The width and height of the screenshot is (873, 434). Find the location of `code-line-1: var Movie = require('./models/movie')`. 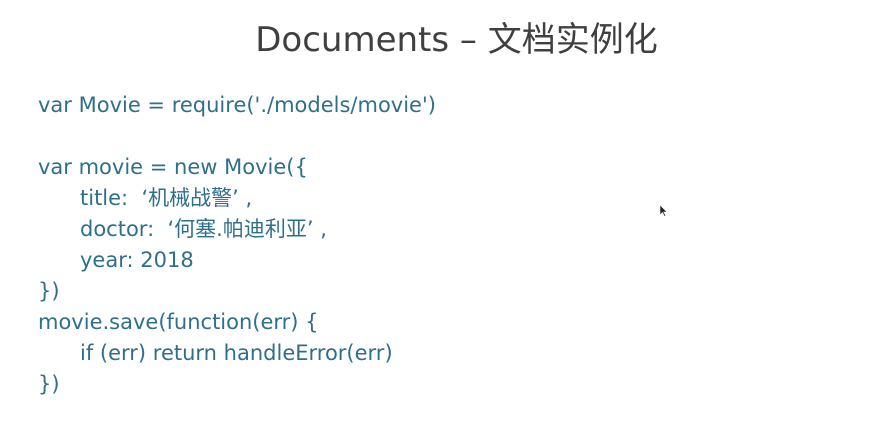

code-line-1: var Movie = require('./models/movie') is located at coordinates (237, 105).